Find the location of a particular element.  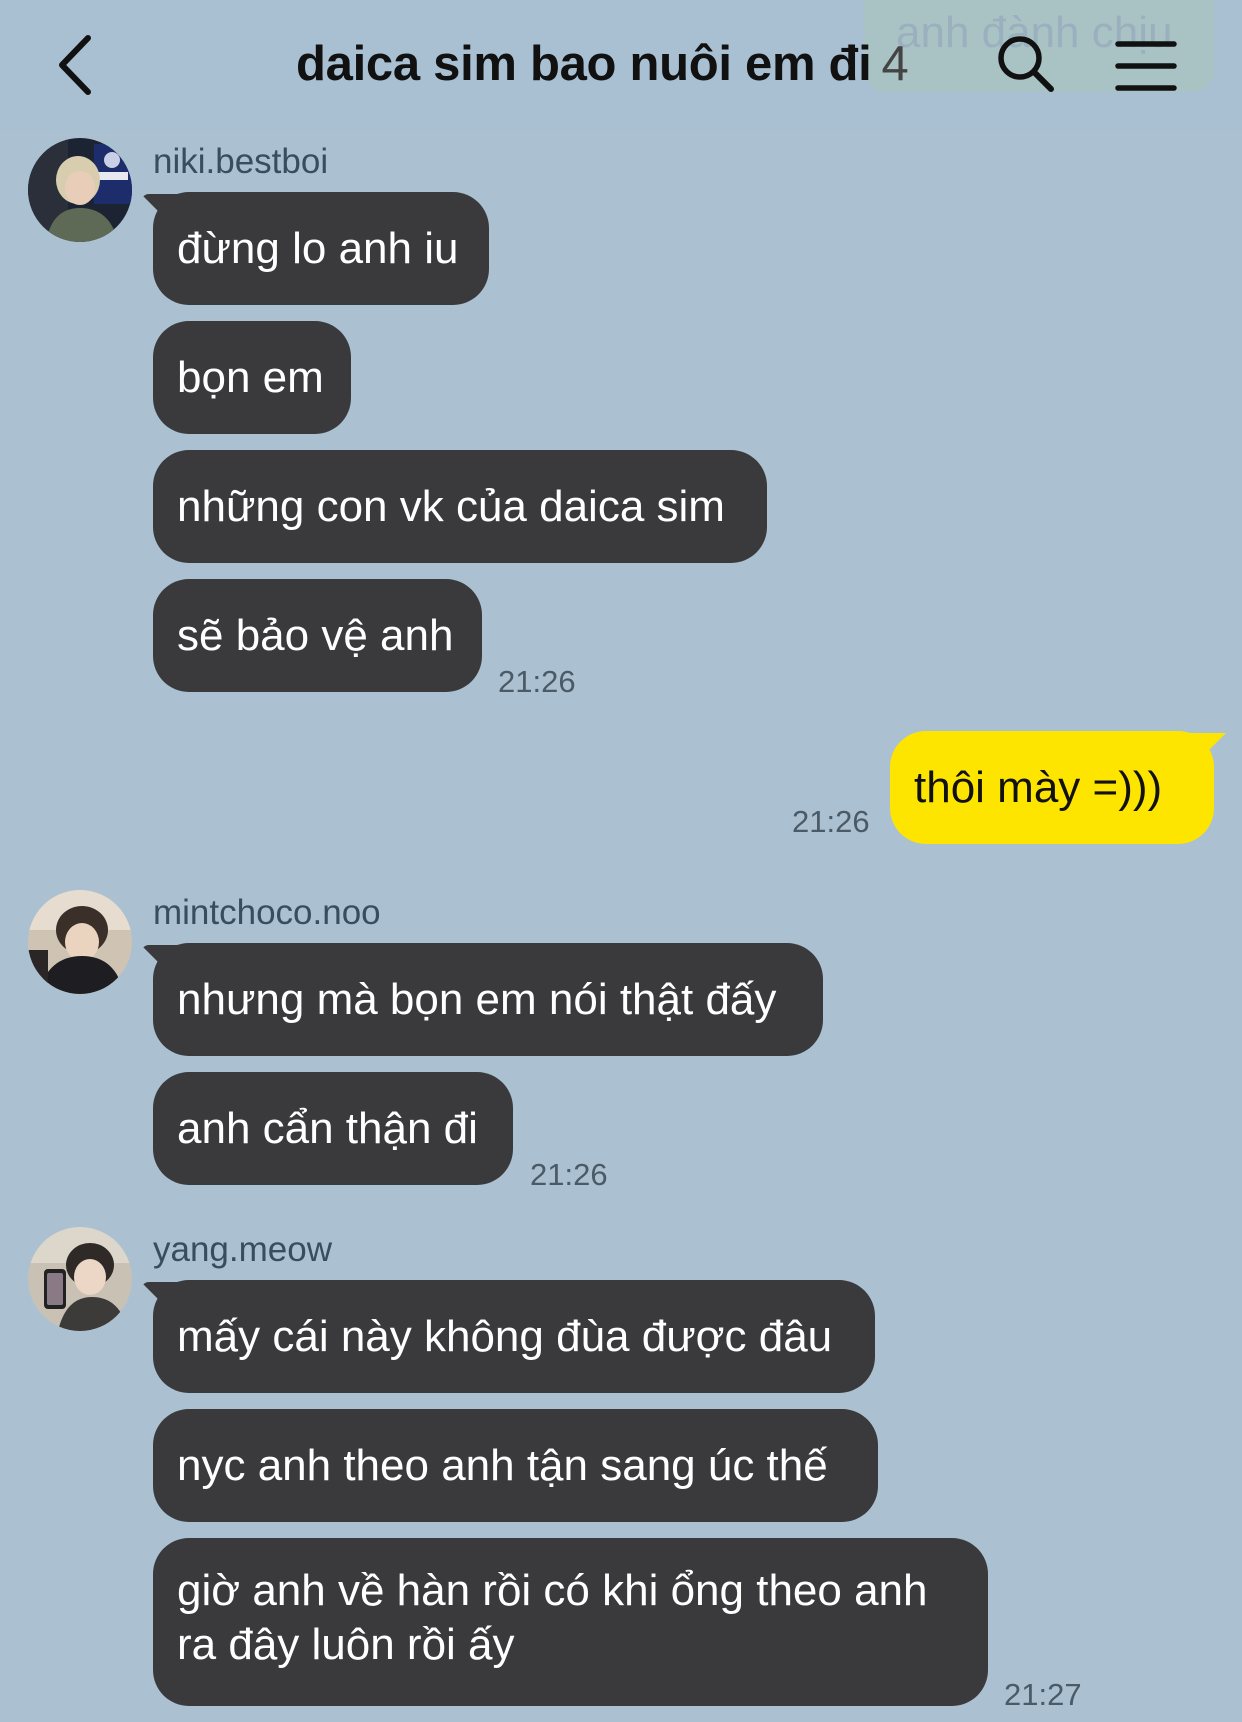

sender-name: yang.meow is located at coordinates (242, 1249).